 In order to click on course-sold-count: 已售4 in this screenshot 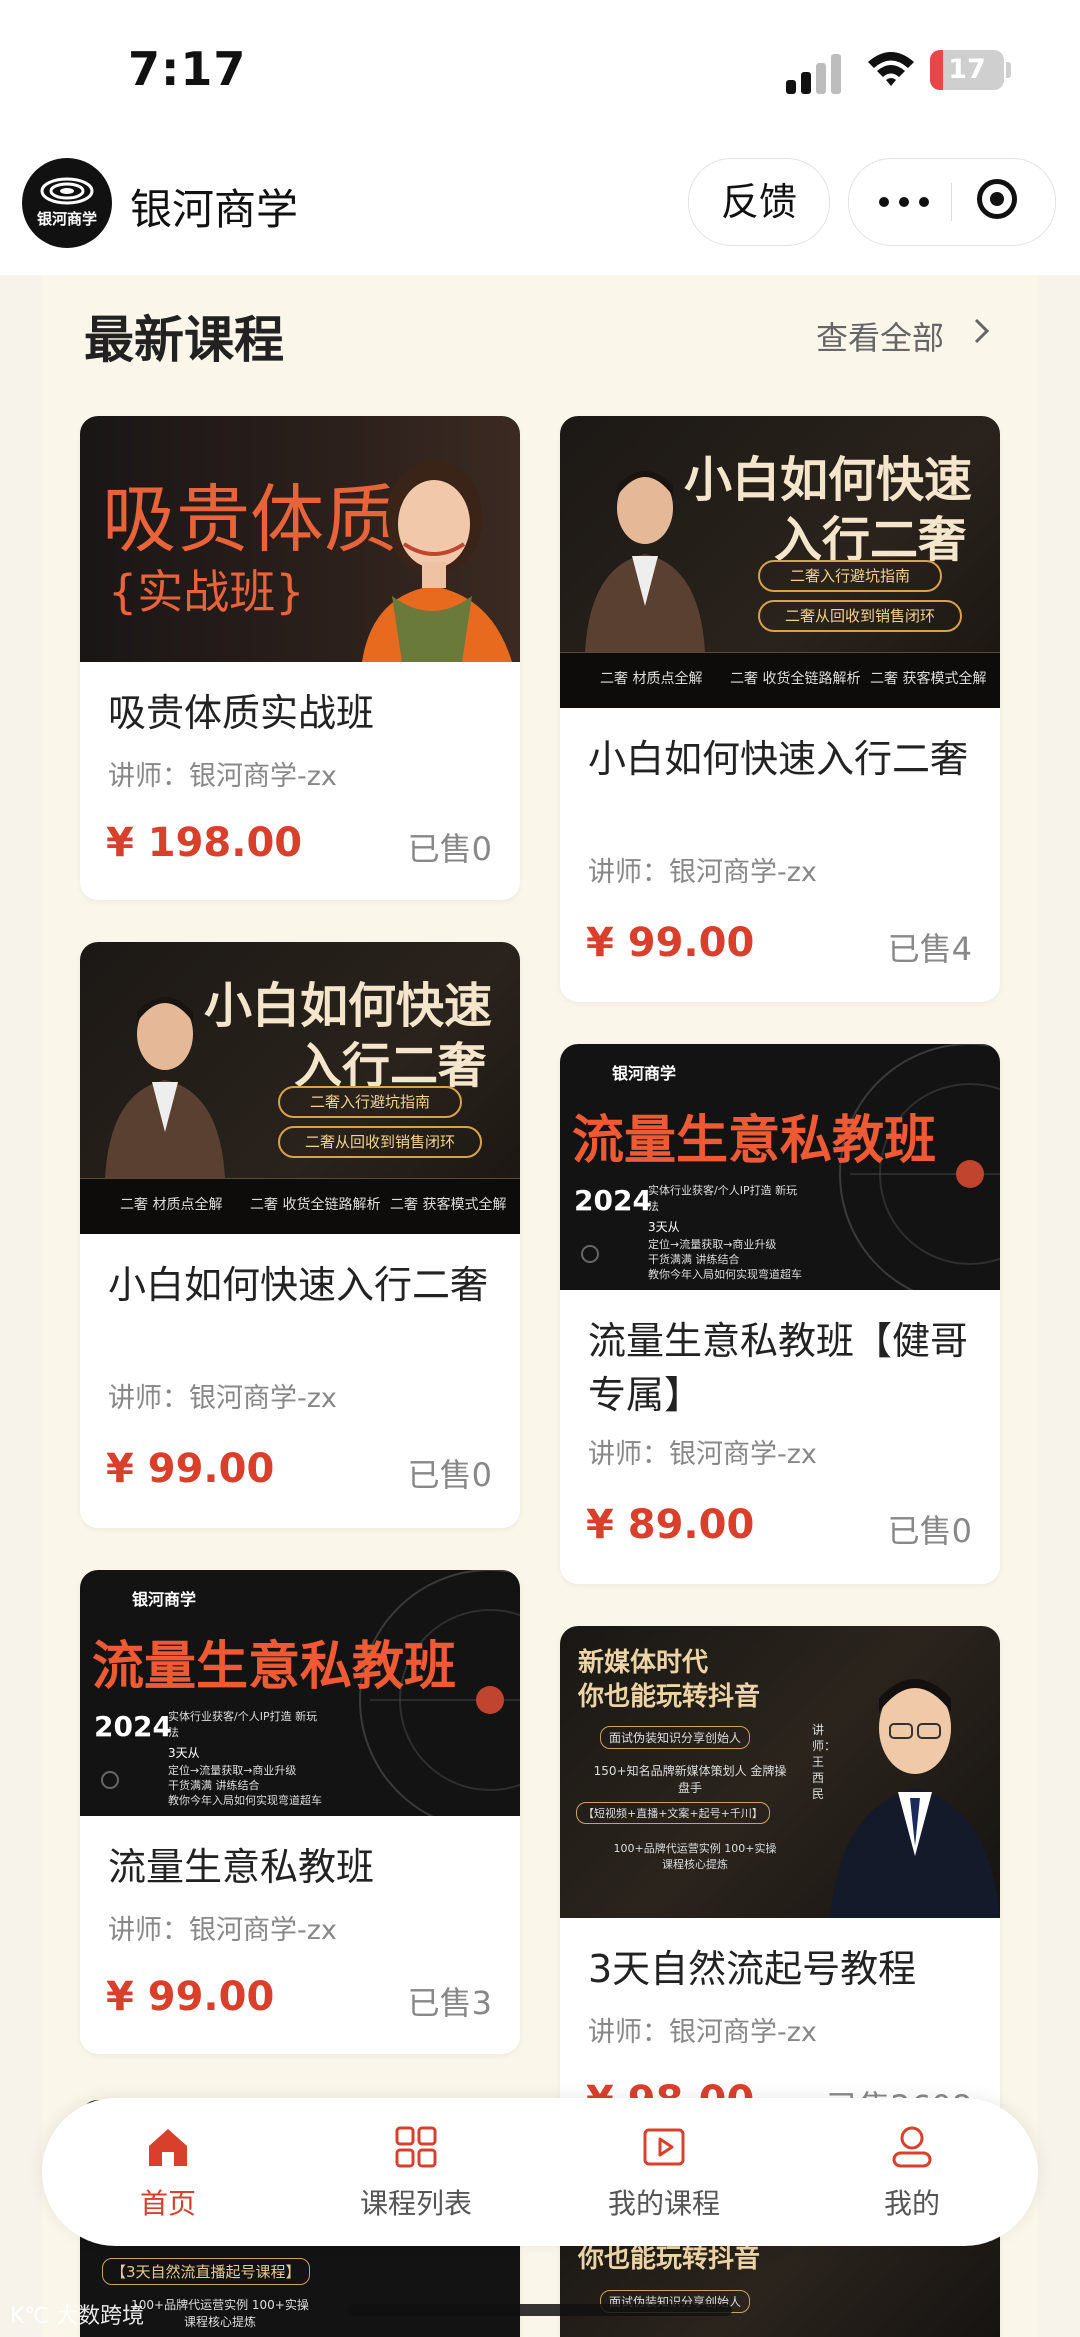, I will do `click(929, 949)`.